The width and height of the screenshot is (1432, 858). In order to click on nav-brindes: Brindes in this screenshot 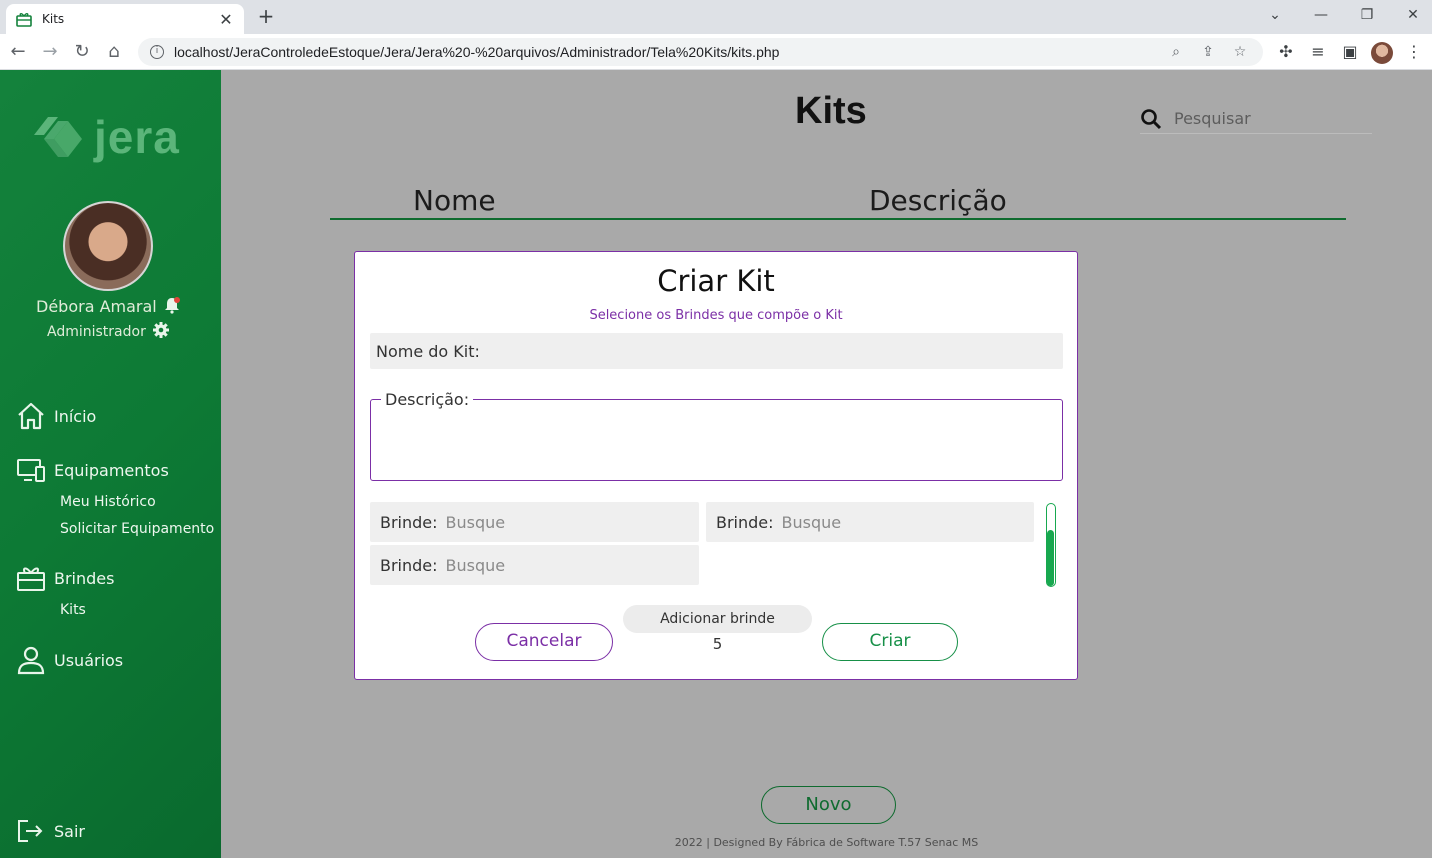, I will do `click(65, 578)`.